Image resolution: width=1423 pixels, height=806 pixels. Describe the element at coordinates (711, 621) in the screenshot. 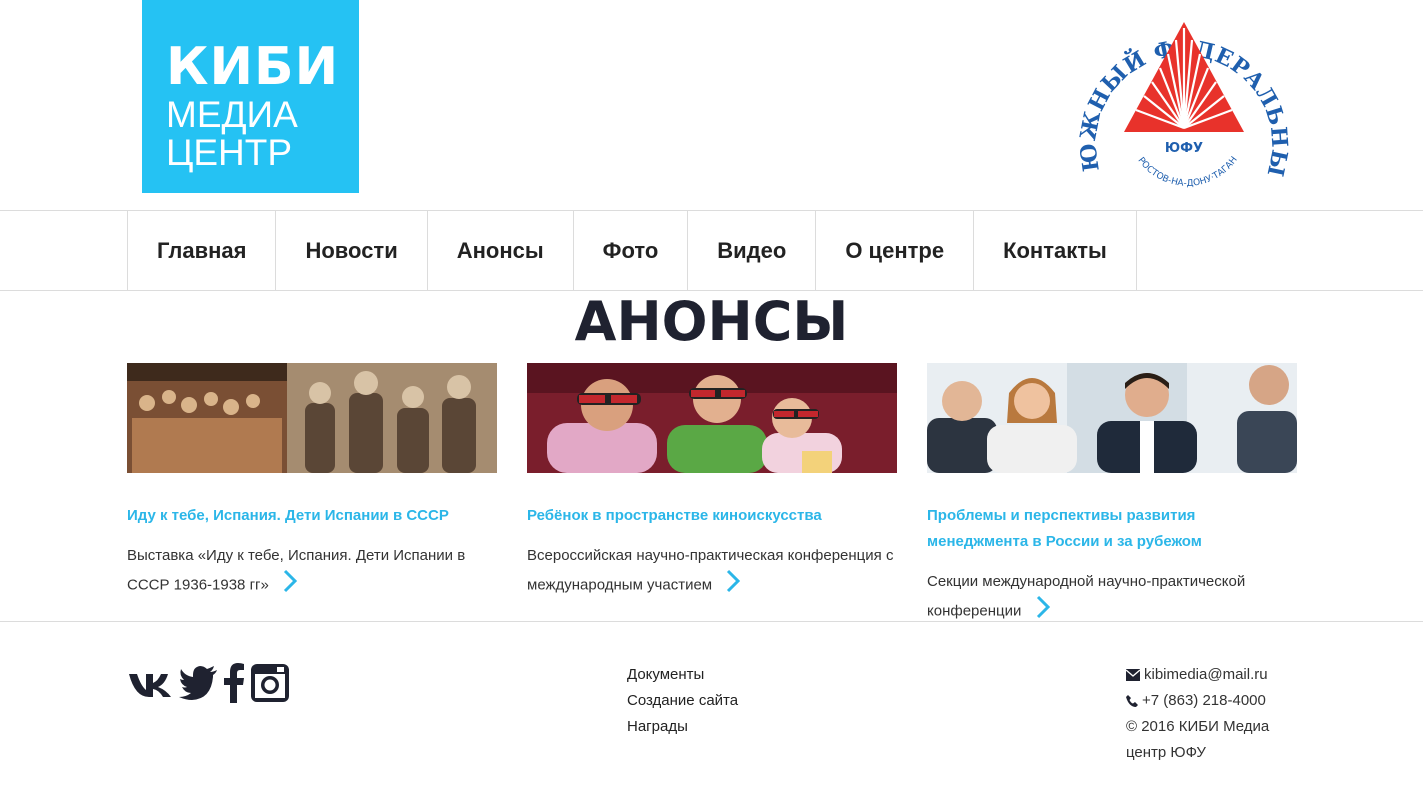

I see `footer-divider` at that location.